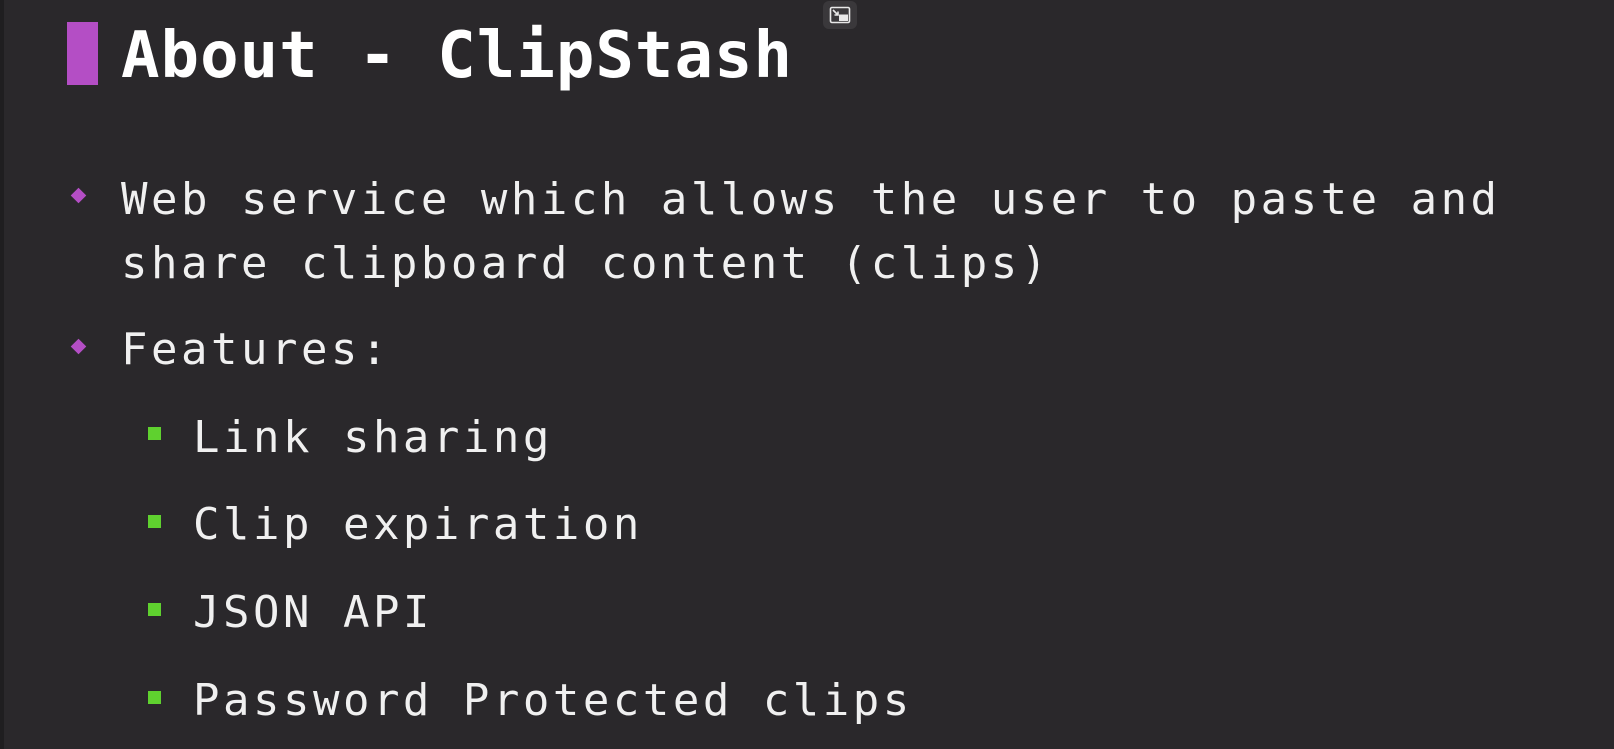 The height and width of the screenshot is (749, 1614). What do you see at coordinates (313, 612) in the screenshot?
I see `feature-item: JSON API` at bounding box center [313, 612].